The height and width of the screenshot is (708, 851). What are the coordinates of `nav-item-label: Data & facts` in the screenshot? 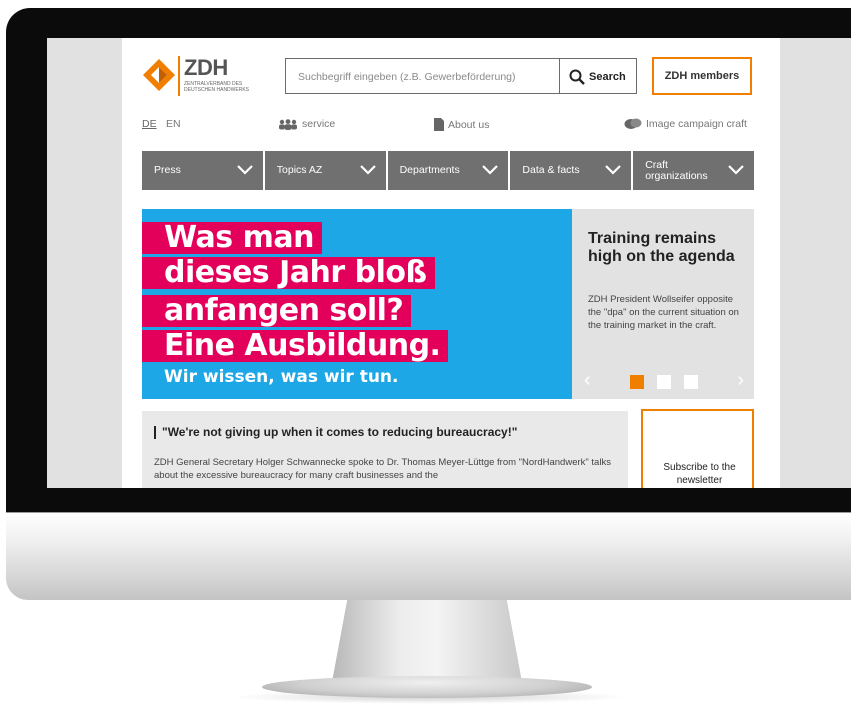 It's located at (551, 170).